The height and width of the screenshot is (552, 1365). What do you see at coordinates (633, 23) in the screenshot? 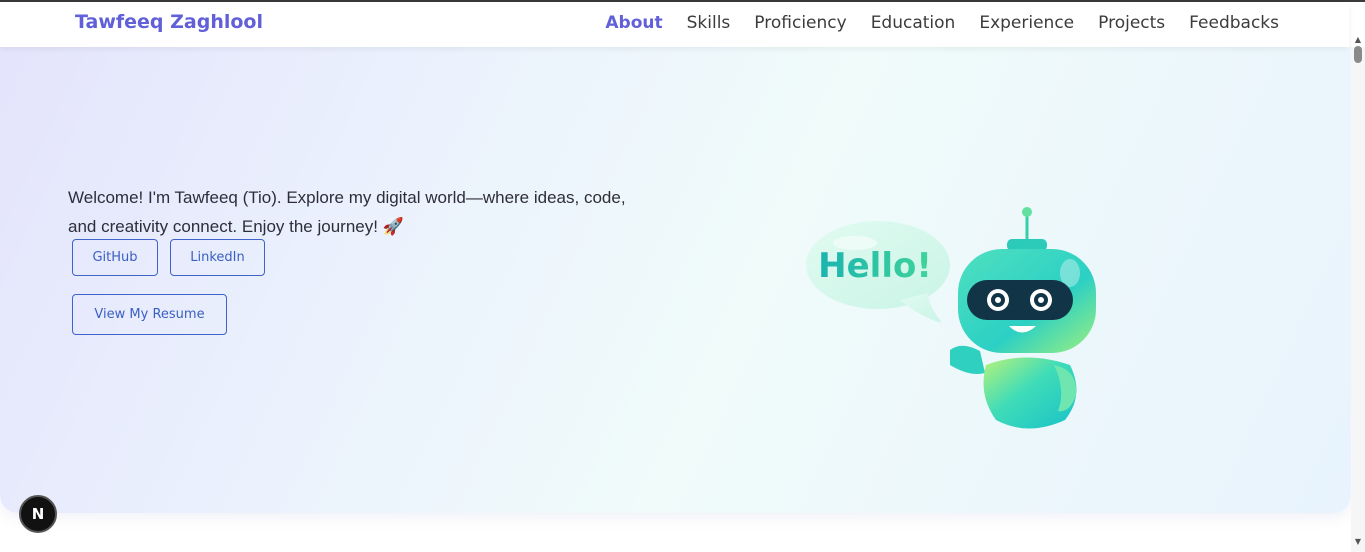
I see `nav-link-about: About` at bounding box center [633, 23].